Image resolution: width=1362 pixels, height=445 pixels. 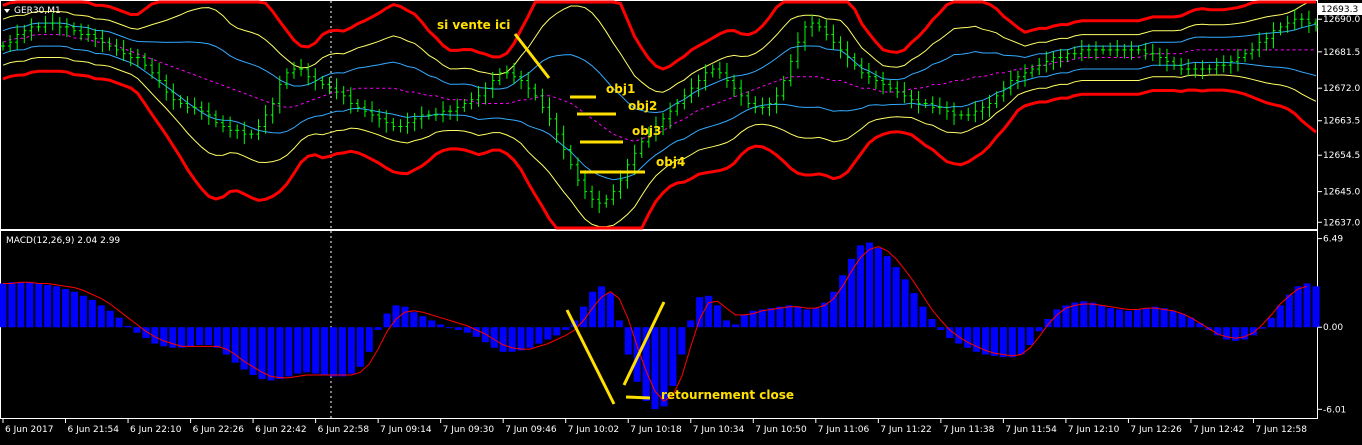 I want to click on time-tick-label: 7 Jun 09:46, so click(x=531, y=430).